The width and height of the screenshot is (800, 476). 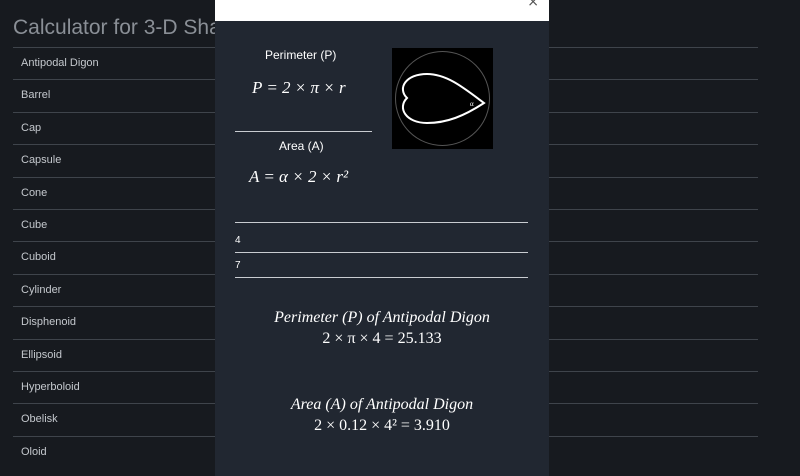 I want to click on perimeter-result-title: Perimeter (P) of Antipodal Digon, so click(x=382, y=317).